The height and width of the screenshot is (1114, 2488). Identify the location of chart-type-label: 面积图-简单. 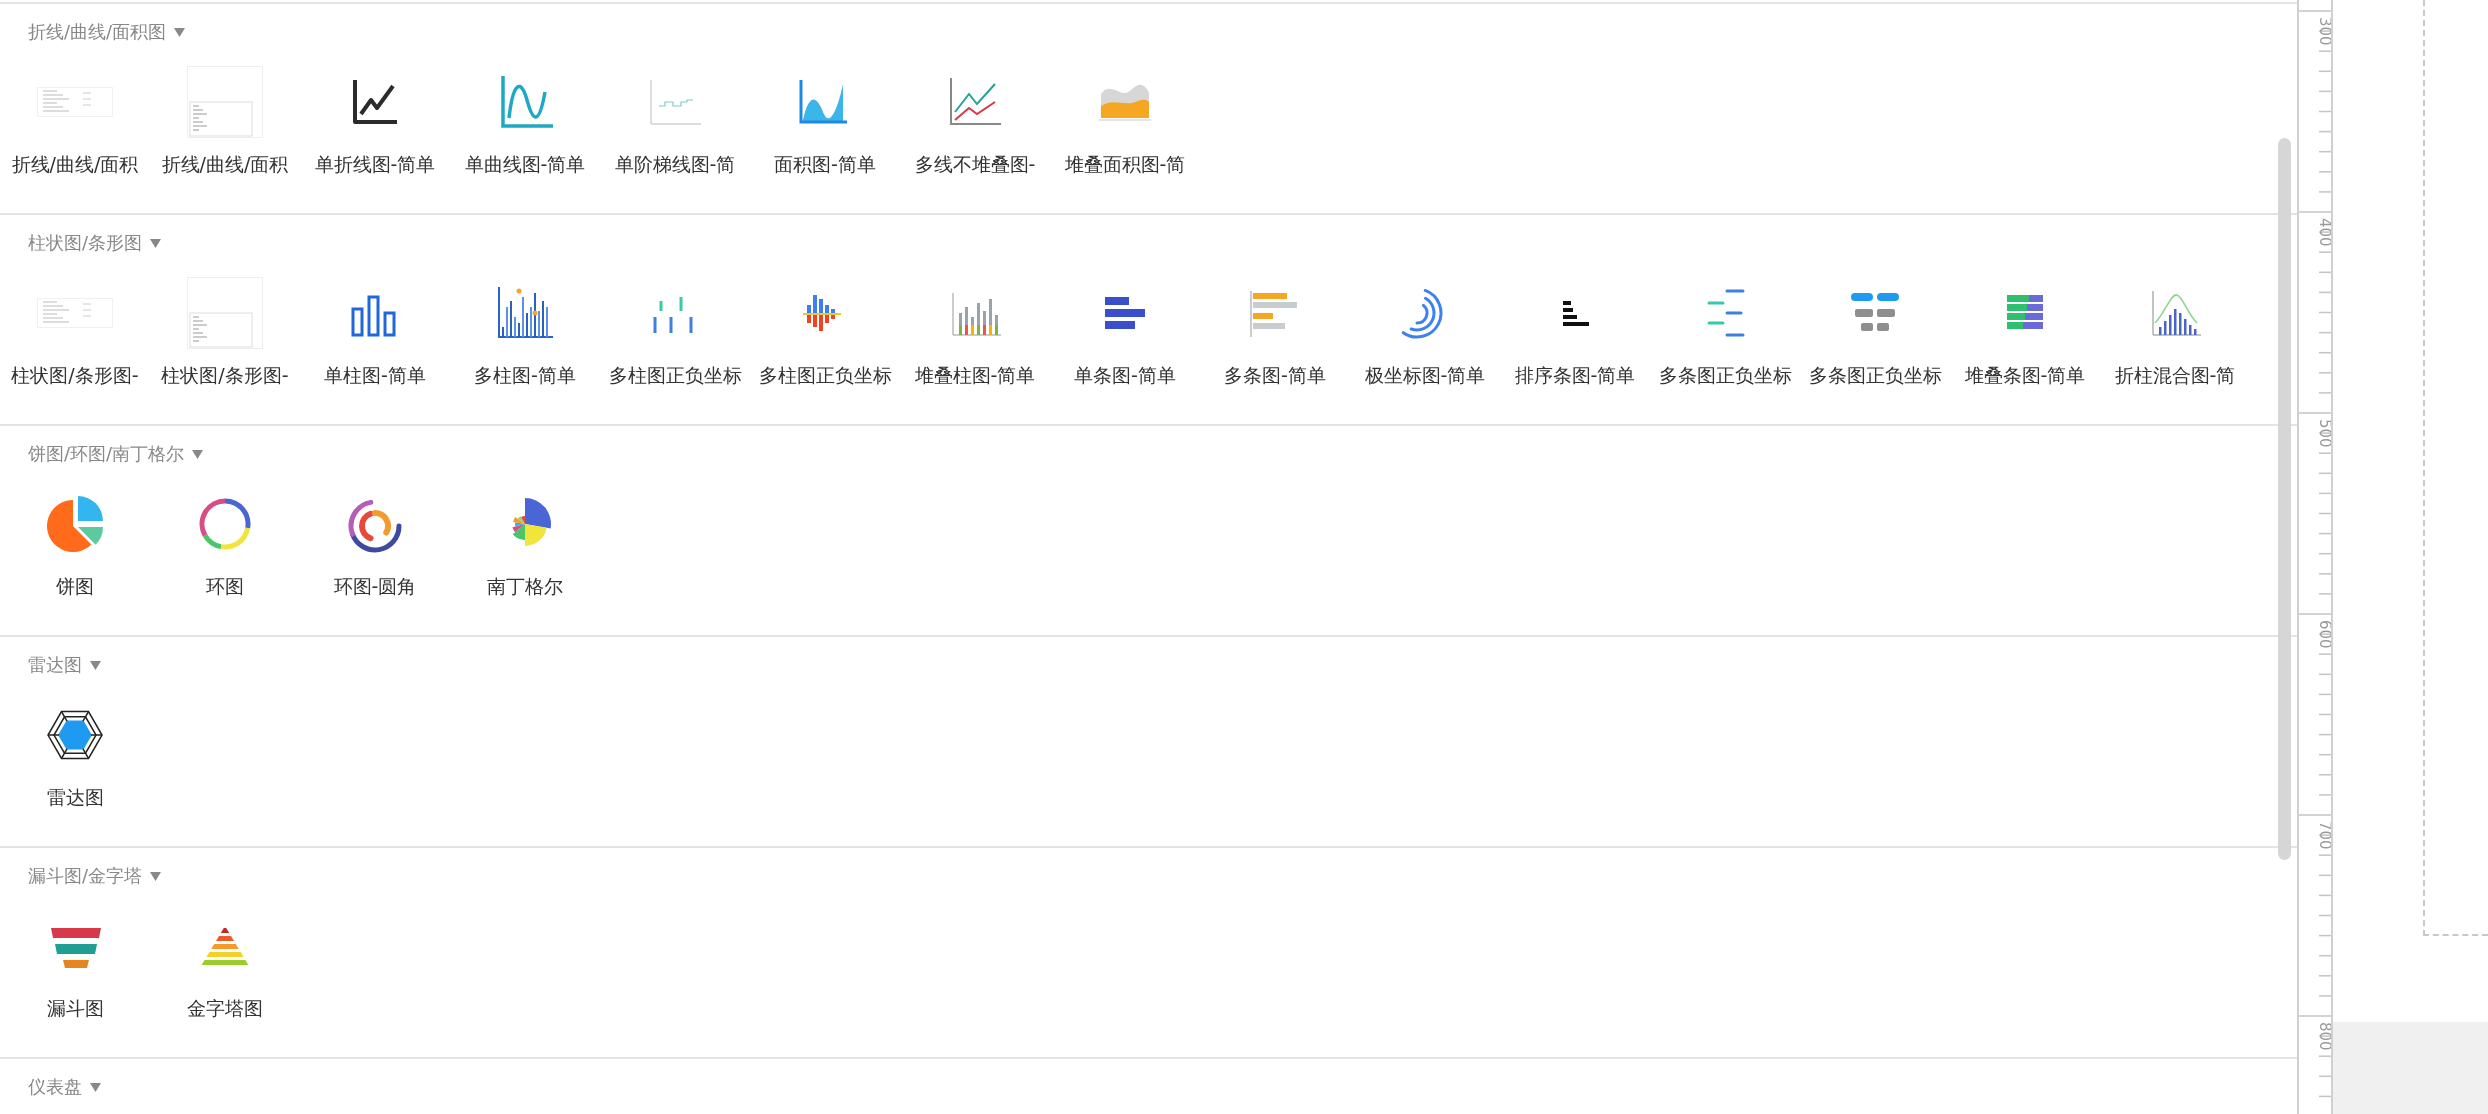
(825, 165).